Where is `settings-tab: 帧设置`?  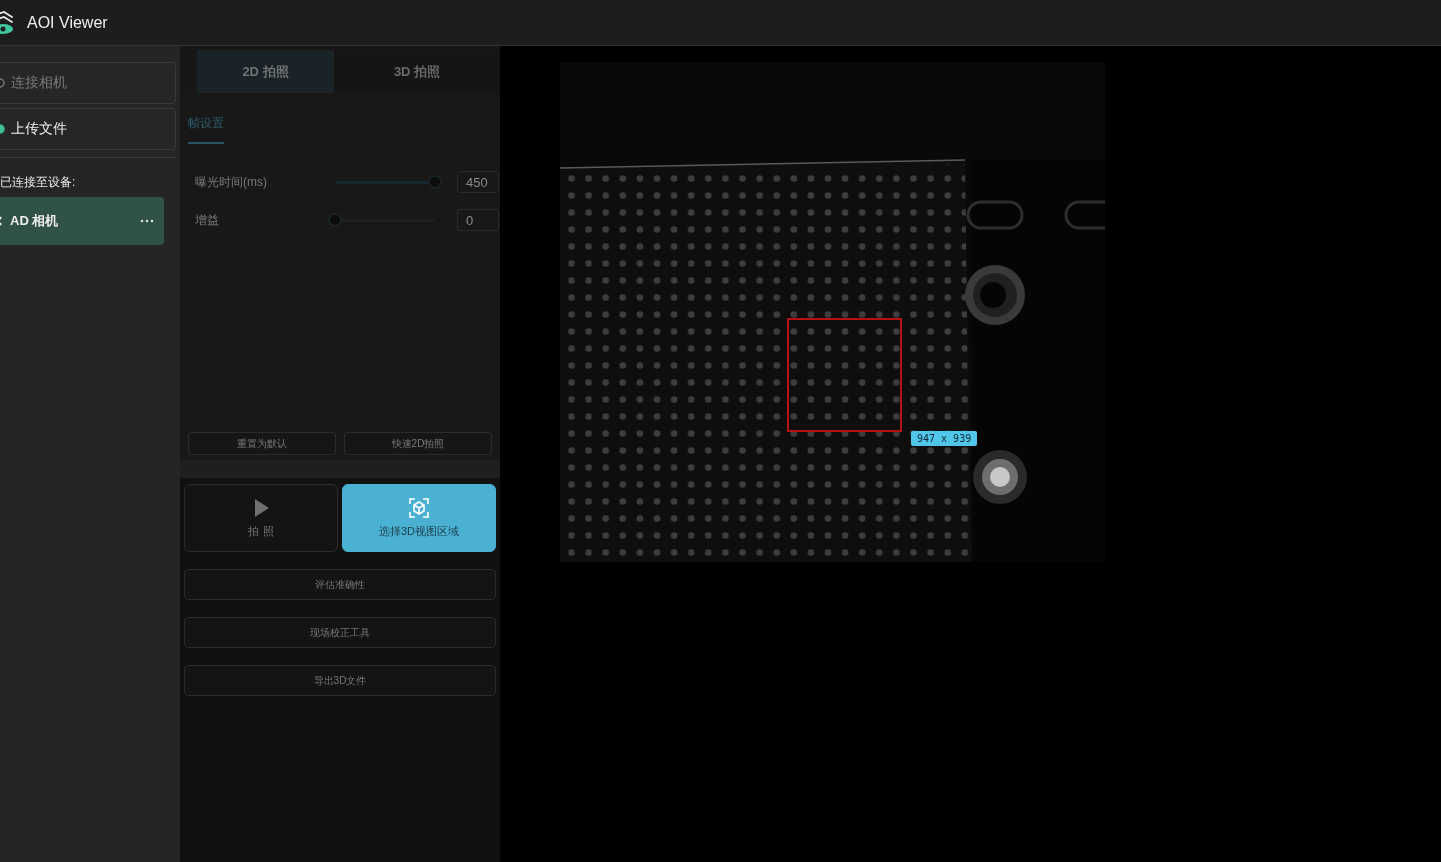
settings-tab: 帧设置 is located at coordinates (206, 129).